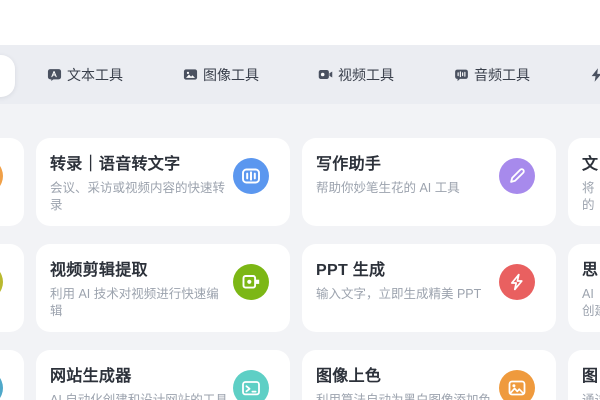 The width and height of the screenshot is (600, 400). What do you see at coordinates (91, 376) in the screenshot?
I see `card-title: 网站生成器` at bounding box center [91, 376].